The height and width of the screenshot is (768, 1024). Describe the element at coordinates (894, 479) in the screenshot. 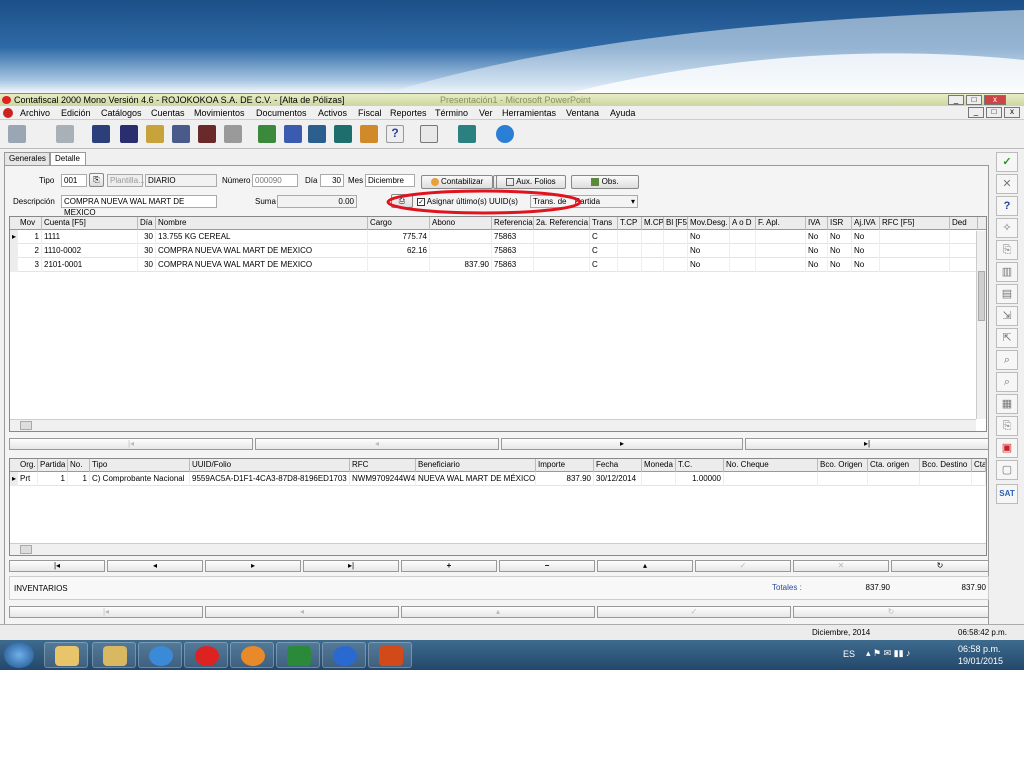

I see `cell-ctaorig` at that location.